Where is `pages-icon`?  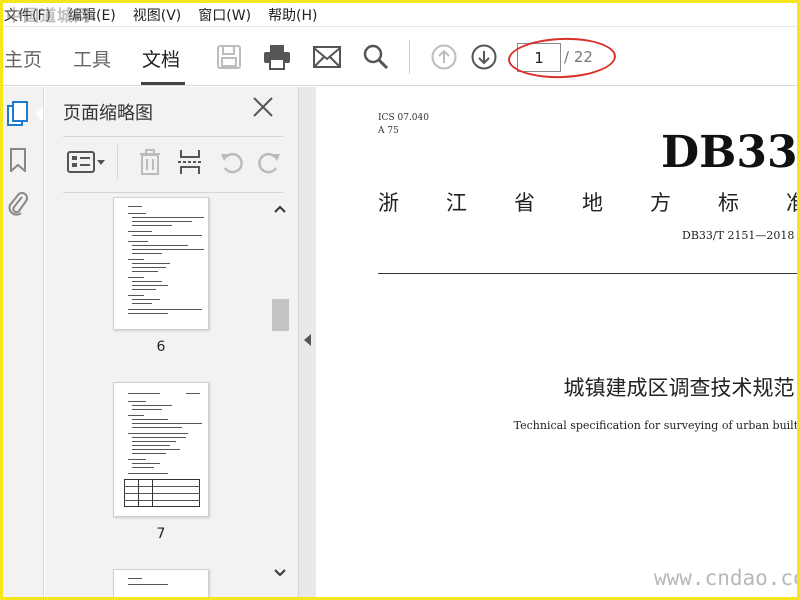 pages-icon is located at coordinates (18, 114).